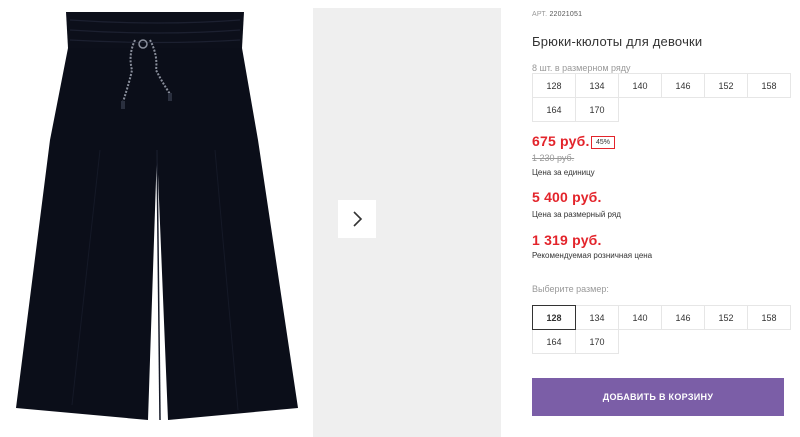 This screenshot has height=437, width=800. What do you see at coordinates (563, 172) in the screenshot?
I see `unit-price-caption: Цена за единицу` at bounding box center [563, 172].